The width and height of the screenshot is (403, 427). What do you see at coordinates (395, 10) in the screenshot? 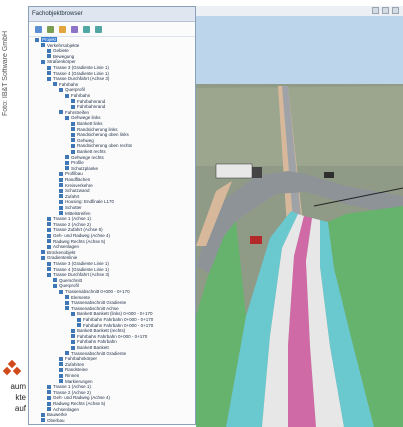
I see `close-button` at bounding box center [395, 10].